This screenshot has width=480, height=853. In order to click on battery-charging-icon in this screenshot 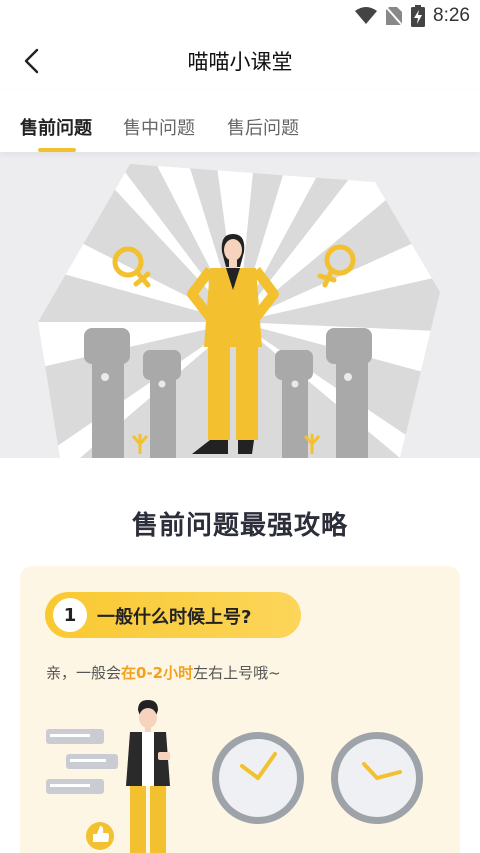, I will do `click(418, 16)`.